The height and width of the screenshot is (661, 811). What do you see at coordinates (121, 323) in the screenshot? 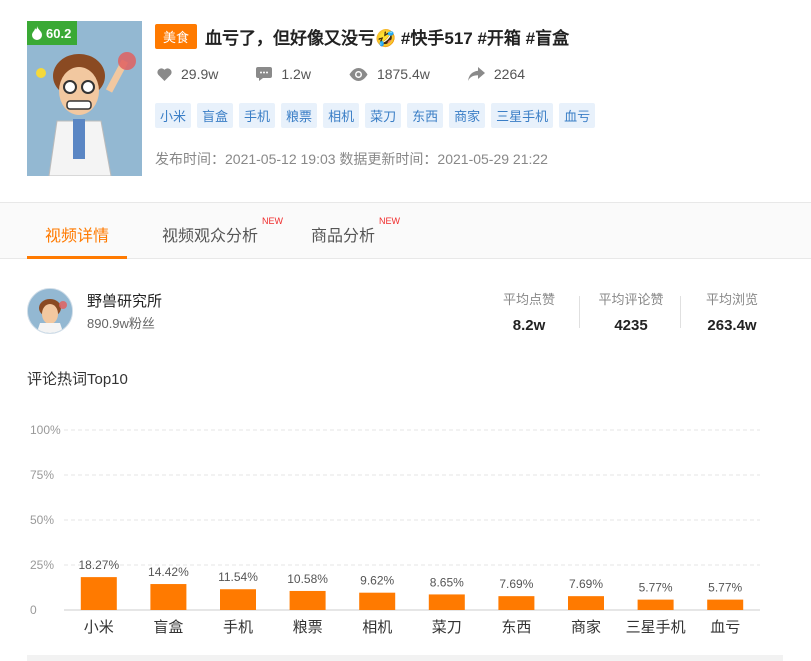
I see `author-fans: 890.9w粉丝` at bounding box center [121, 323].